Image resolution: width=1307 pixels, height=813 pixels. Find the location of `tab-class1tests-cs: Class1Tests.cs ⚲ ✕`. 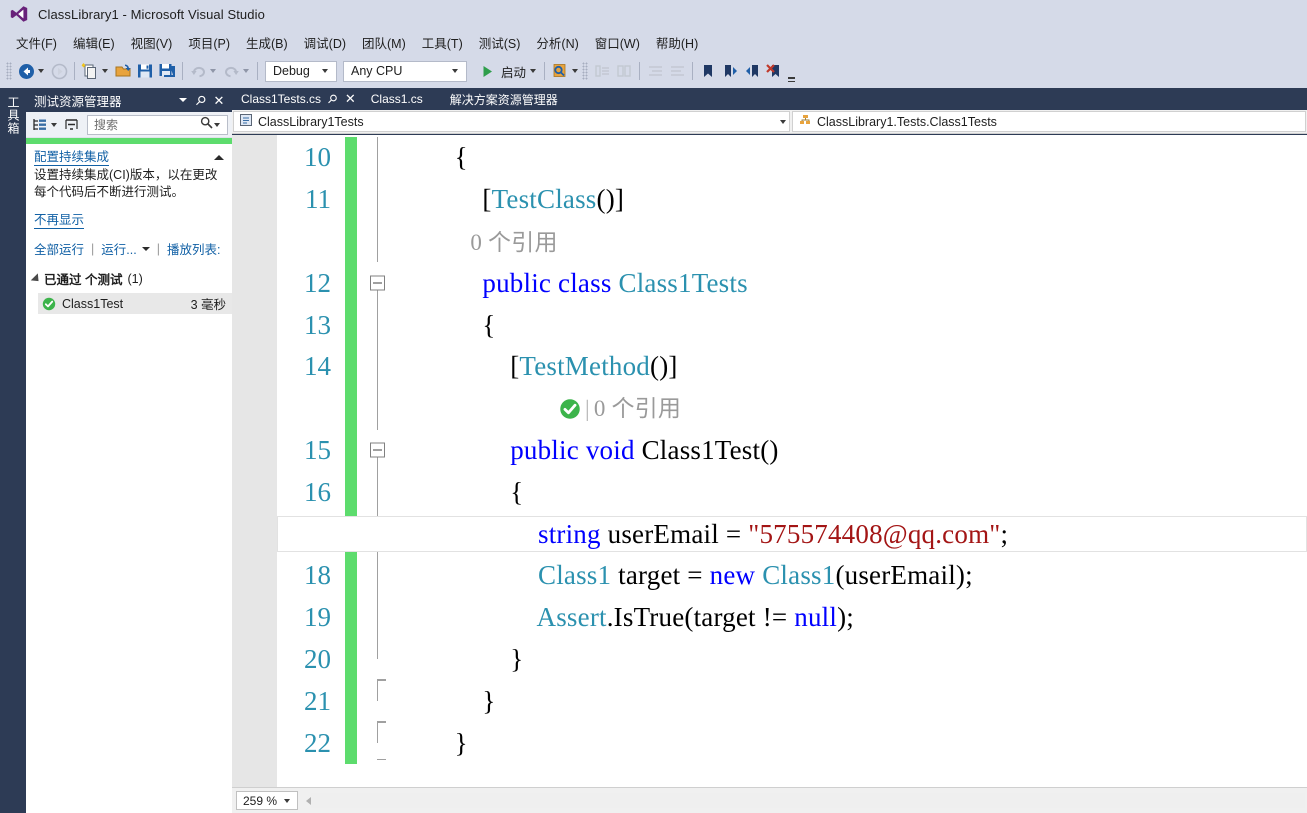

tab-class1tests-cs: Class1Tests.cs ⚲ ✕ is located at coordinates (297, 99).